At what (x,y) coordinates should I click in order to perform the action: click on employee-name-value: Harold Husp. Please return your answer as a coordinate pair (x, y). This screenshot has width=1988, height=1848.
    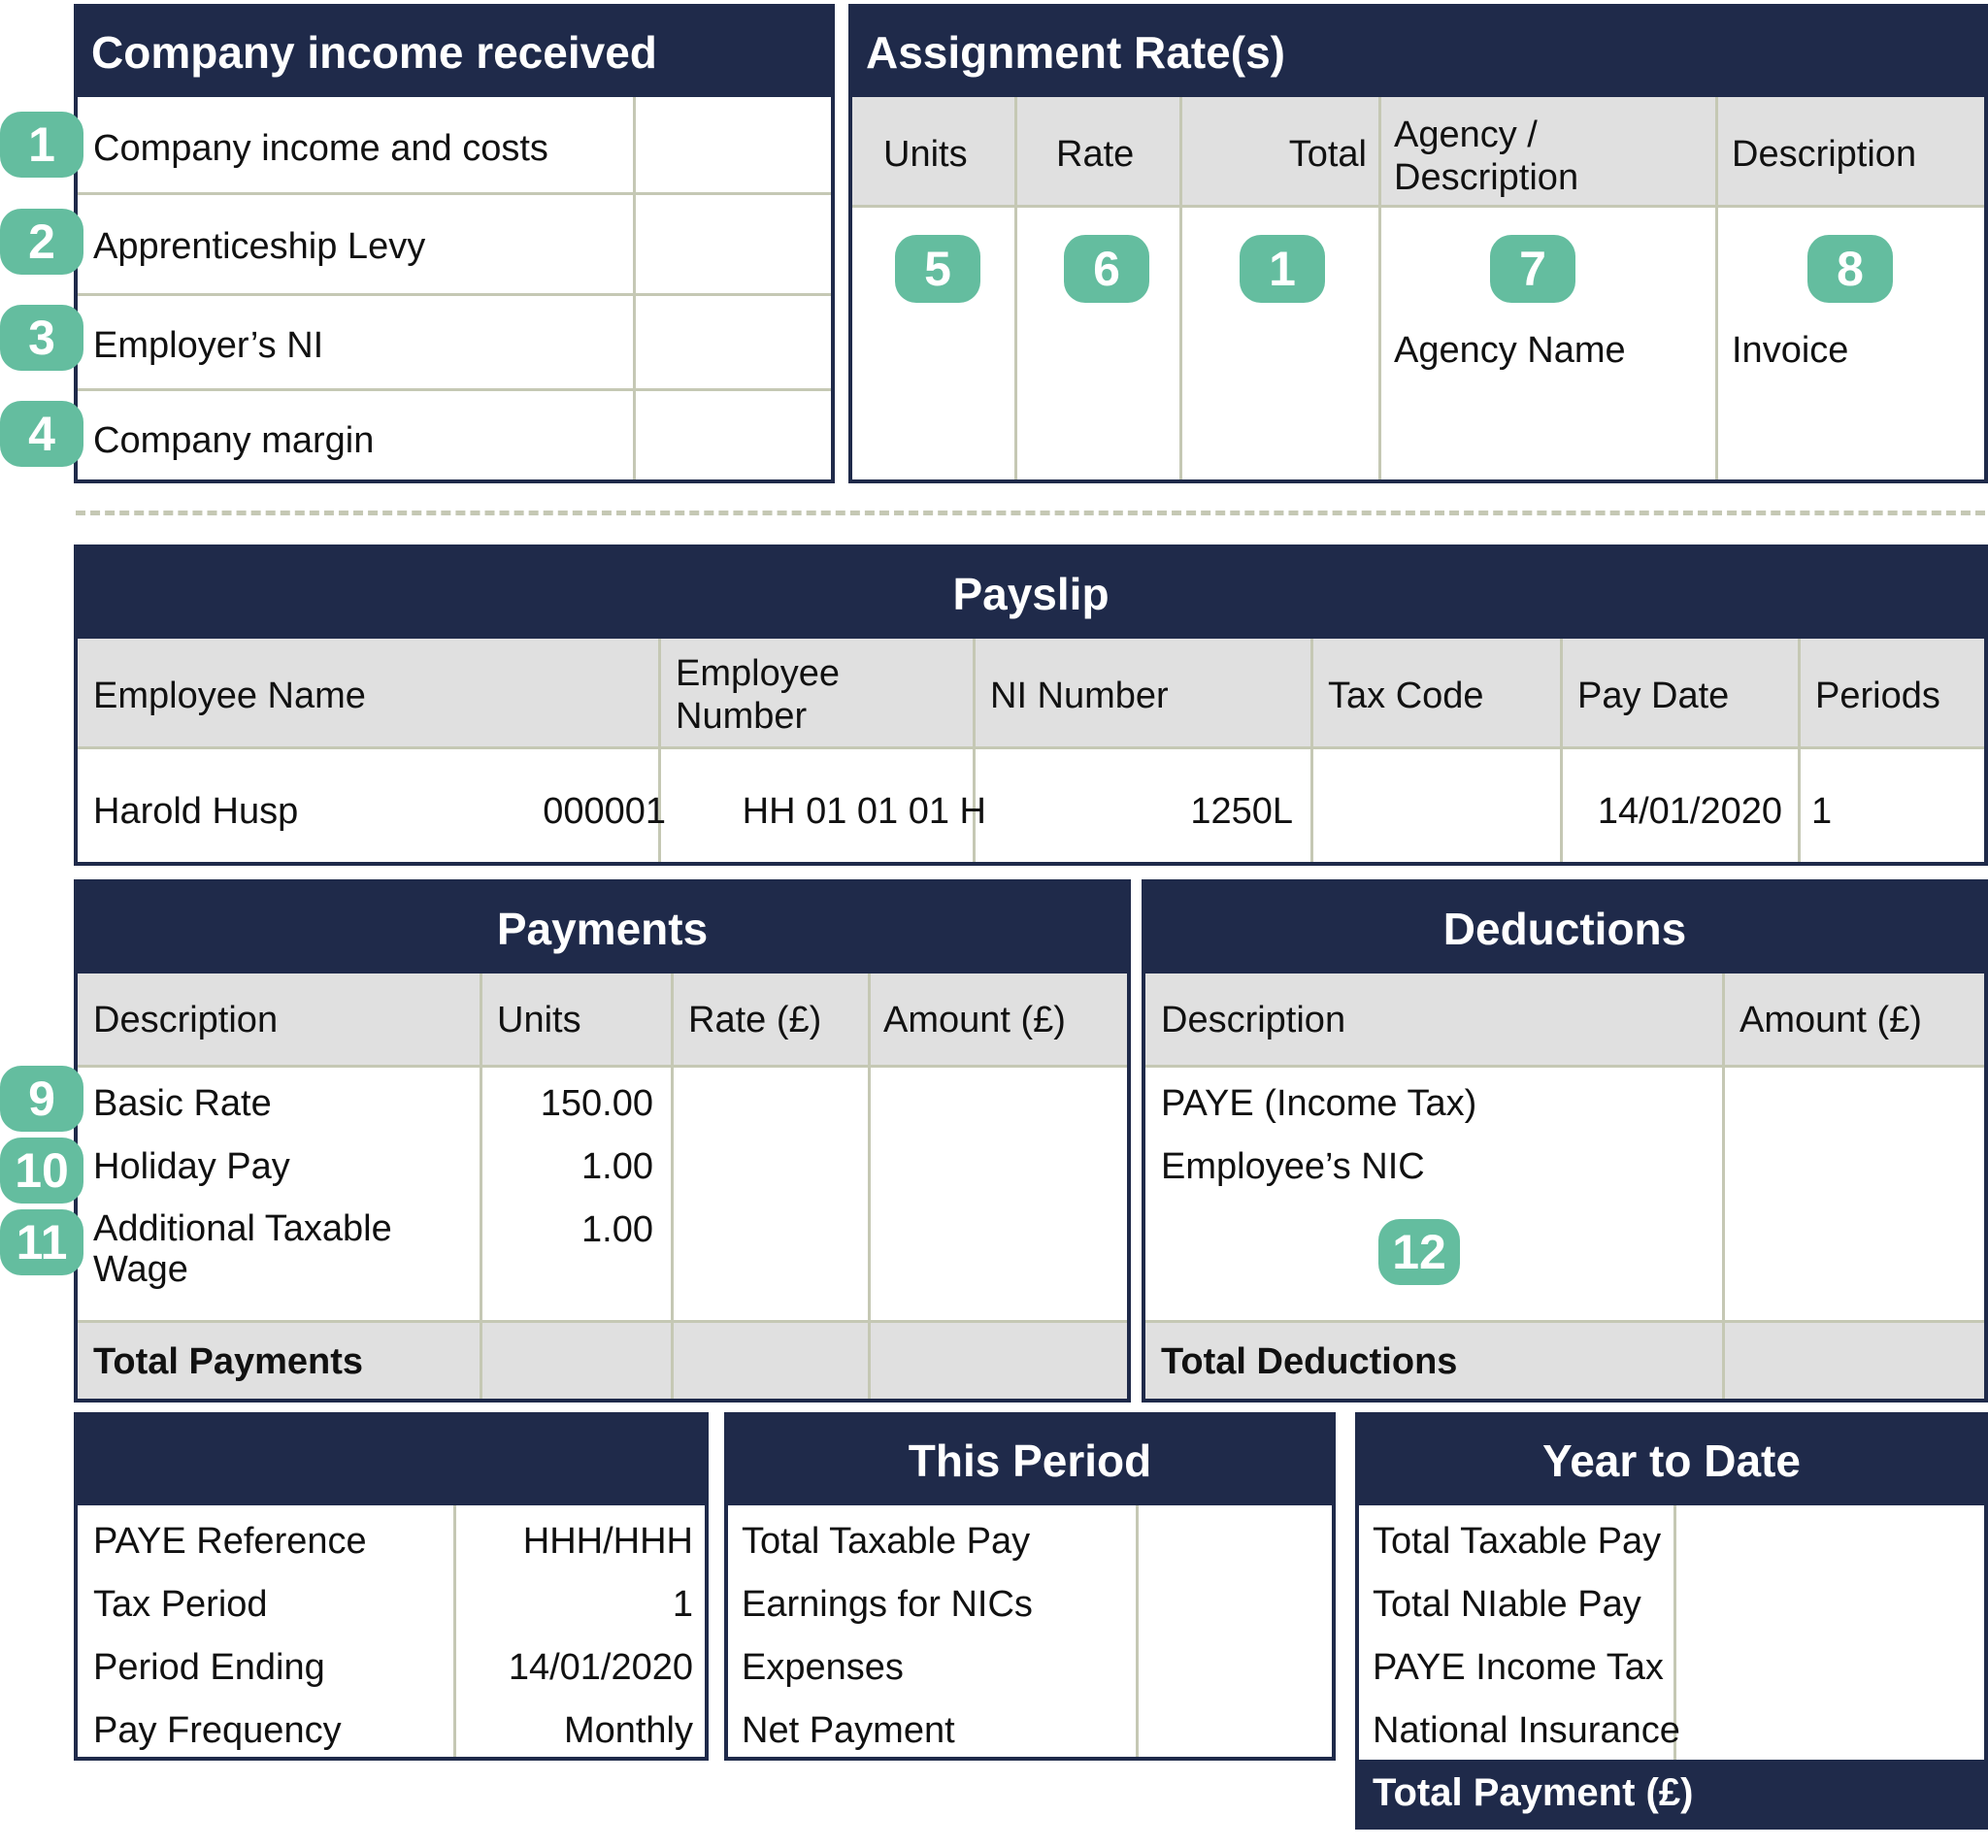
    Looking at the image, I should click on (196, 811).